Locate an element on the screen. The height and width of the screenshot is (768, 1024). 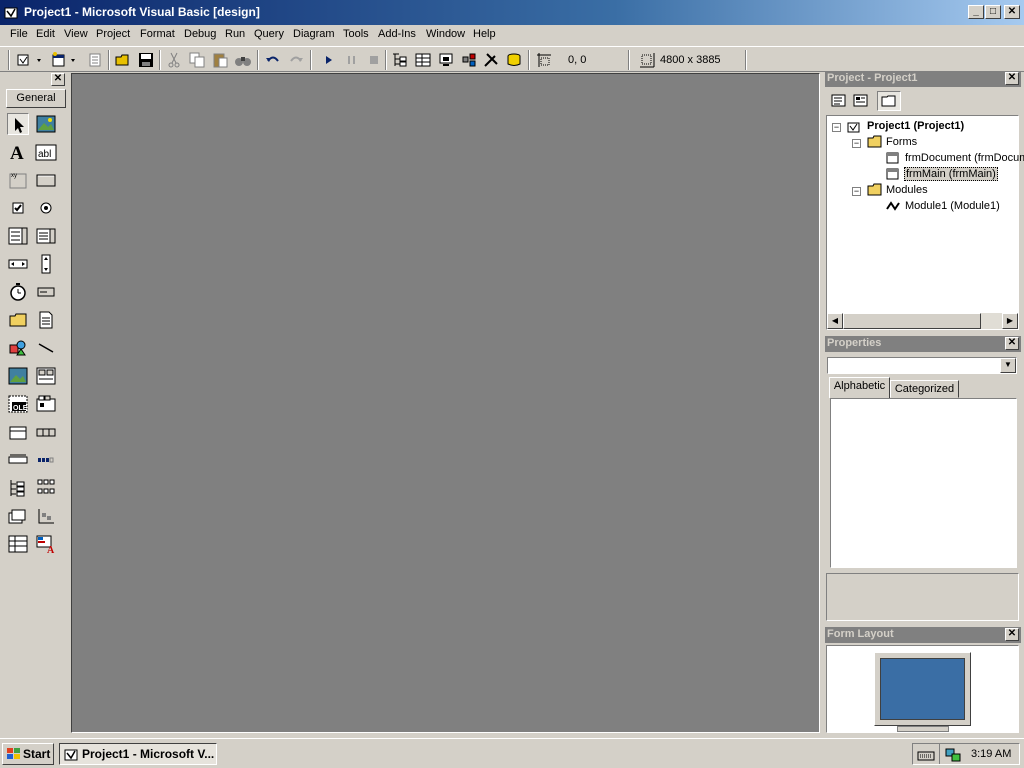
undo-icon is located at coordinates (273, 60).